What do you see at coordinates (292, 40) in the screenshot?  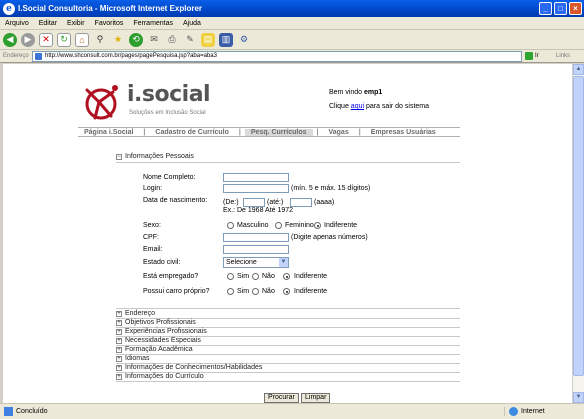 I see `toolbar: ◀ ▶ ✕ ↻ ⌂ ⚲ ★ ⟲ ✉ ⎙ ✎ ▤ ▥ ⚙` at bounding box center [292, 40].